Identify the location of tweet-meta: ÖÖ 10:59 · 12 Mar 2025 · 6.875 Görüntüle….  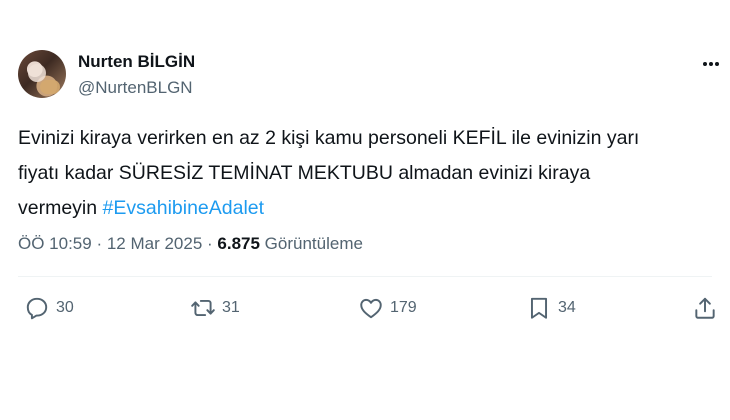
(190, 244).